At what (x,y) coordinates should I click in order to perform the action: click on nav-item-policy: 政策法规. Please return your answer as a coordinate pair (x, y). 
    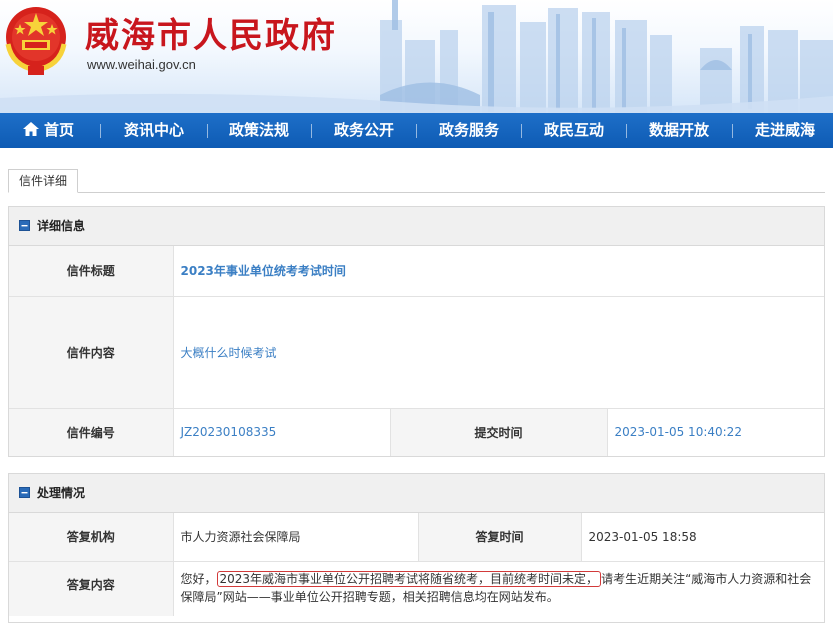
    Looking at the image, I should click on (259, 130).